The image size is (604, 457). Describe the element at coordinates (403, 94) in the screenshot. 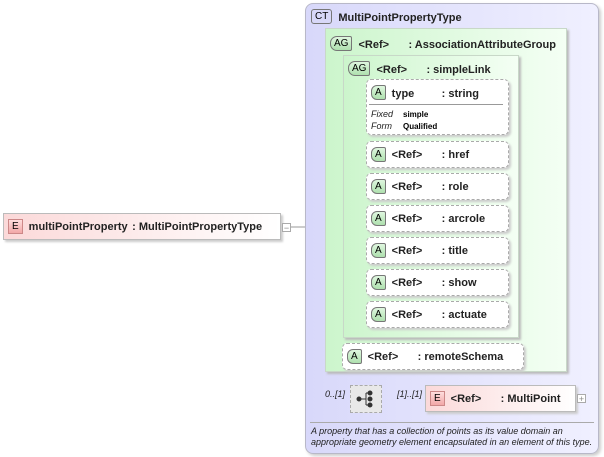

I see `attribute-name: type` at that location.